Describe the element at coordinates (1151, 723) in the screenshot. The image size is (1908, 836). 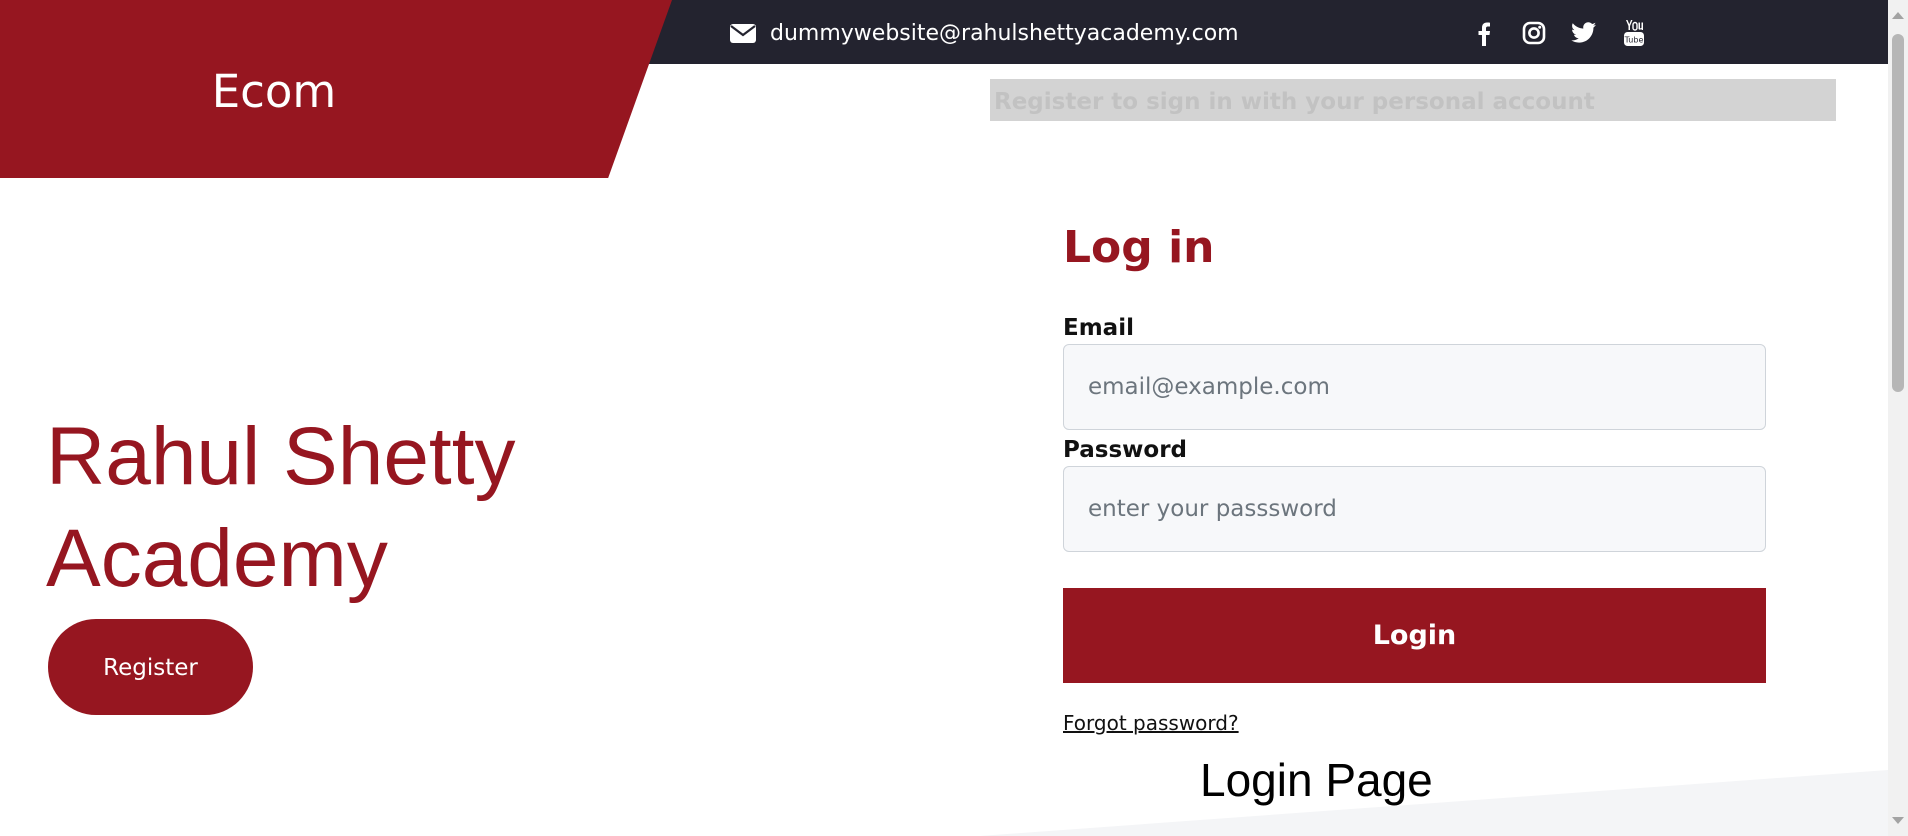
I see `forgot-password-link: Forgot password?` at that location.